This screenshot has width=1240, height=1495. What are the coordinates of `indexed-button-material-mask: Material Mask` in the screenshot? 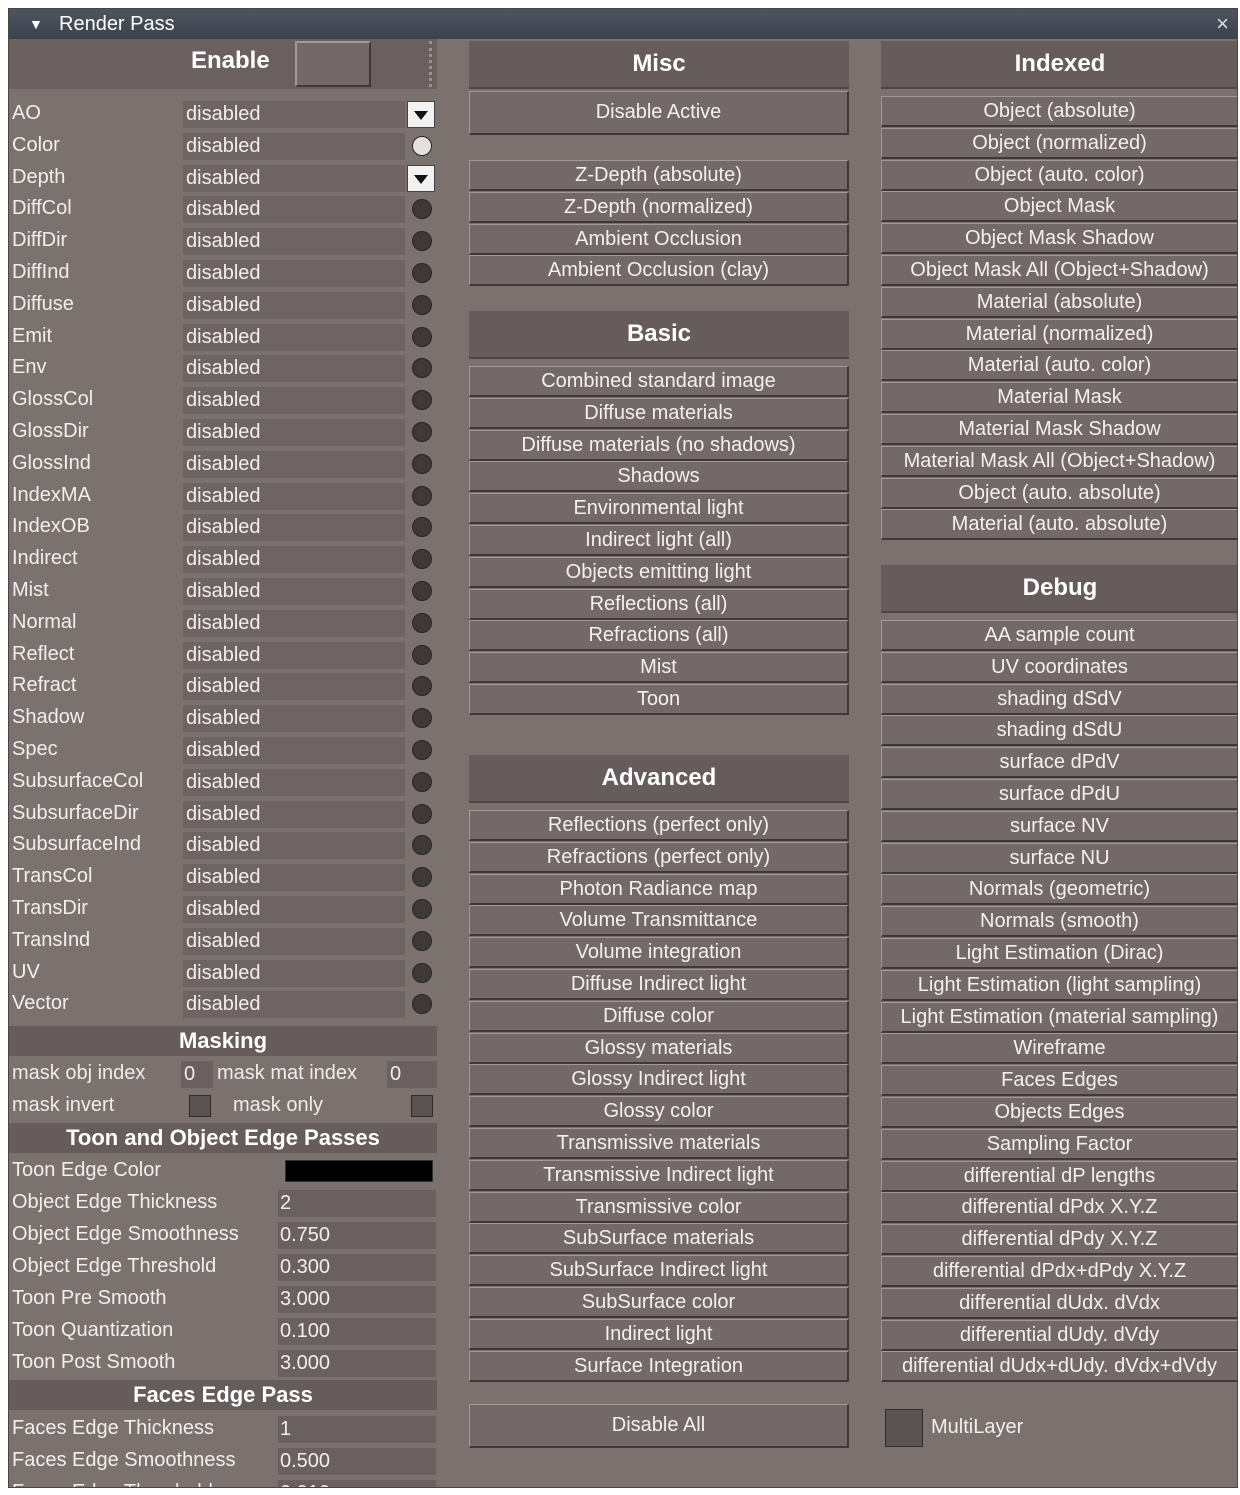 It's located at (1059, 398).